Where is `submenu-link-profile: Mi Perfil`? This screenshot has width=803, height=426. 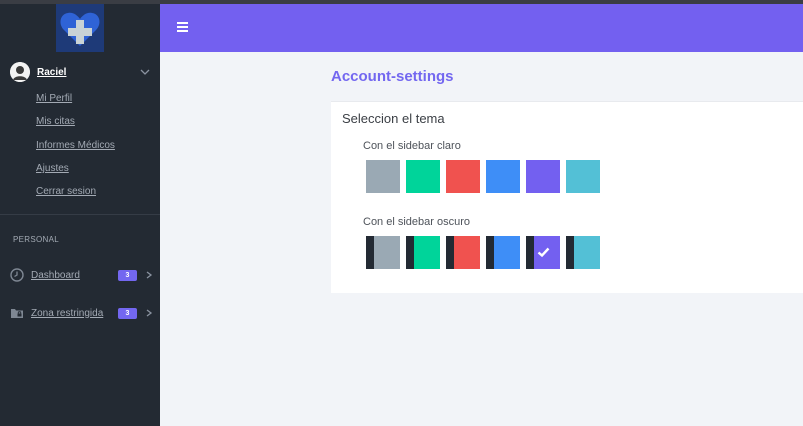 submenu-link-profile: Mi Perfil is located at coordinates (75, 103).